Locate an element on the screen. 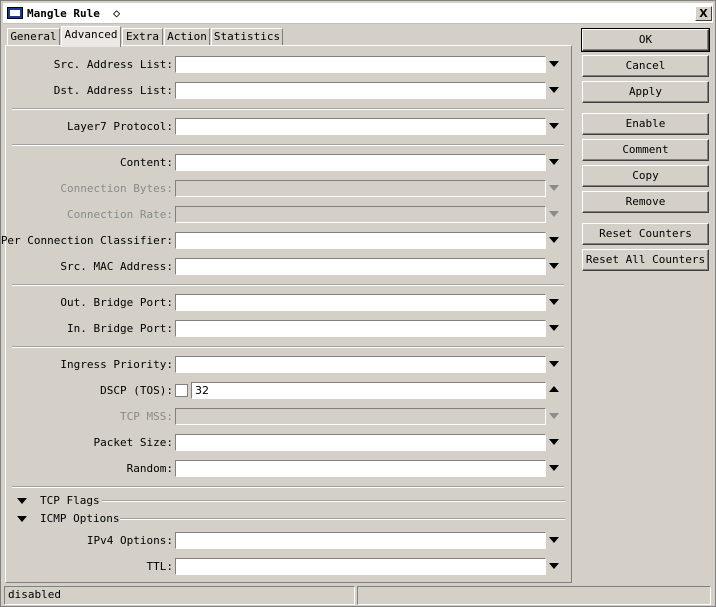  layer7-protocol-label: Layer7 Protocol: is located at coordinates (120, 126).